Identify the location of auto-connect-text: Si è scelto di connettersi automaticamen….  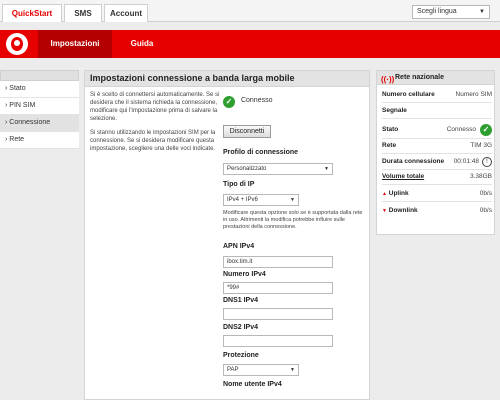
(155, 107).